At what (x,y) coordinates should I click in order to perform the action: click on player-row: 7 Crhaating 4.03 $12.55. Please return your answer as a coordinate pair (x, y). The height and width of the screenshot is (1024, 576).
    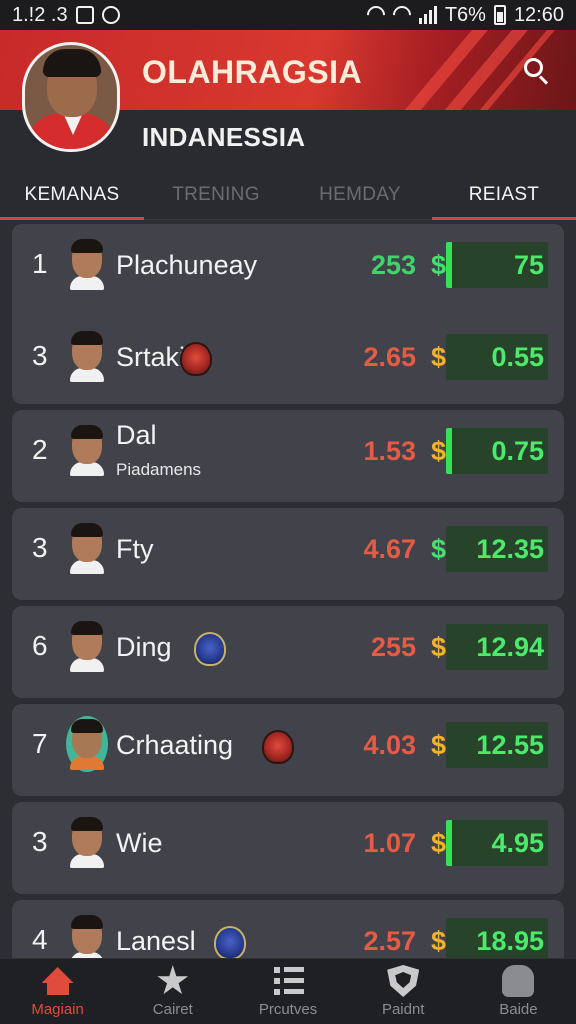
    Looking at the image, I should click on (288, 749).